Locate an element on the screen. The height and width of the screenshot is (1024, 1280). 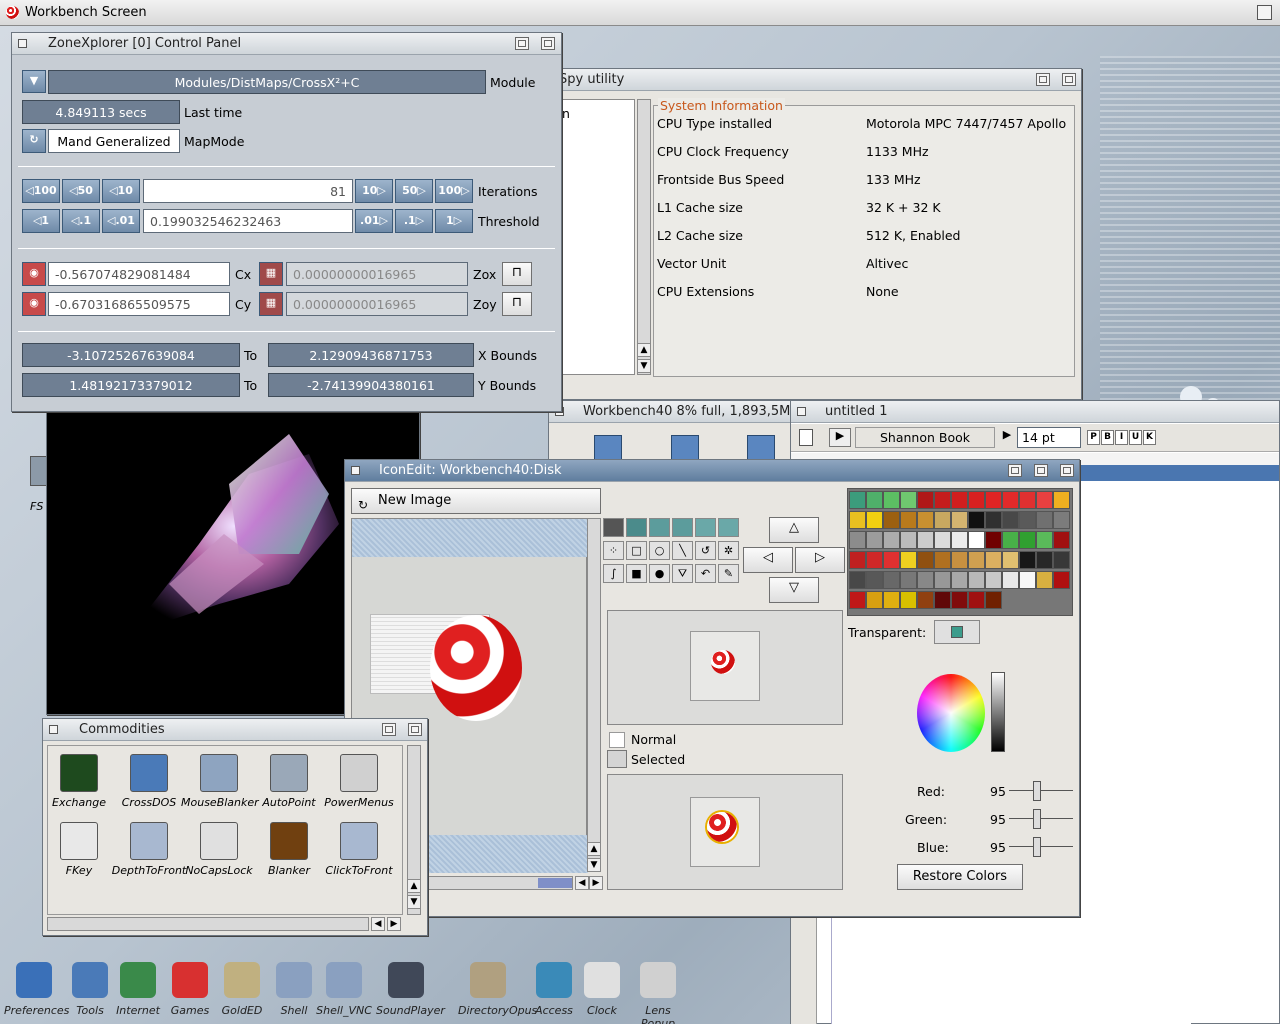
normal-radio is located at coordinates (617, 740).